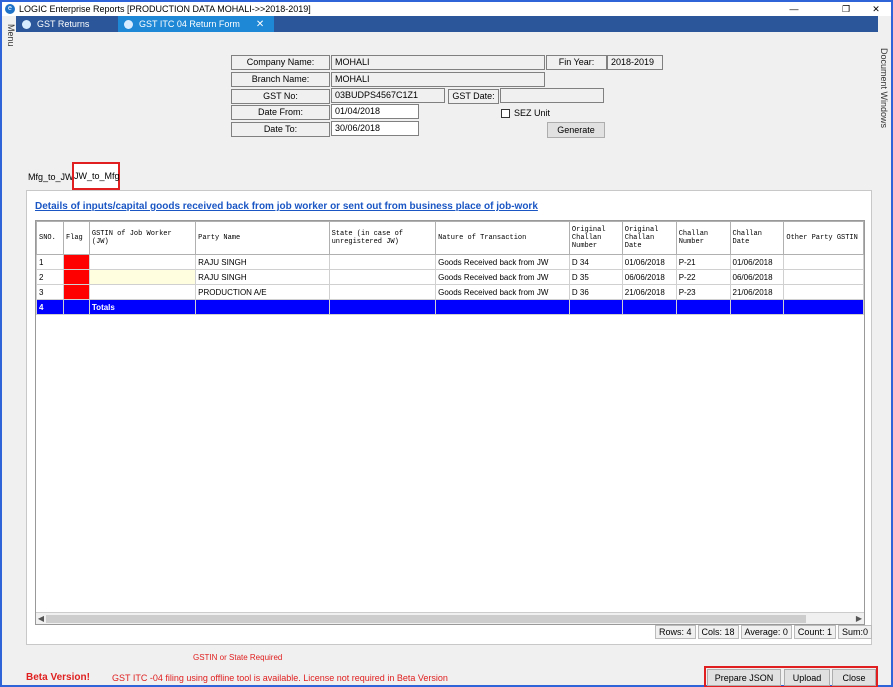 The height and width of the screenshot is (687, 893). What do you see at coordinates (262, 292) in the screenshot?
I see `cell-party: PRODUCTION A/E` at bounding box center [262, 292].